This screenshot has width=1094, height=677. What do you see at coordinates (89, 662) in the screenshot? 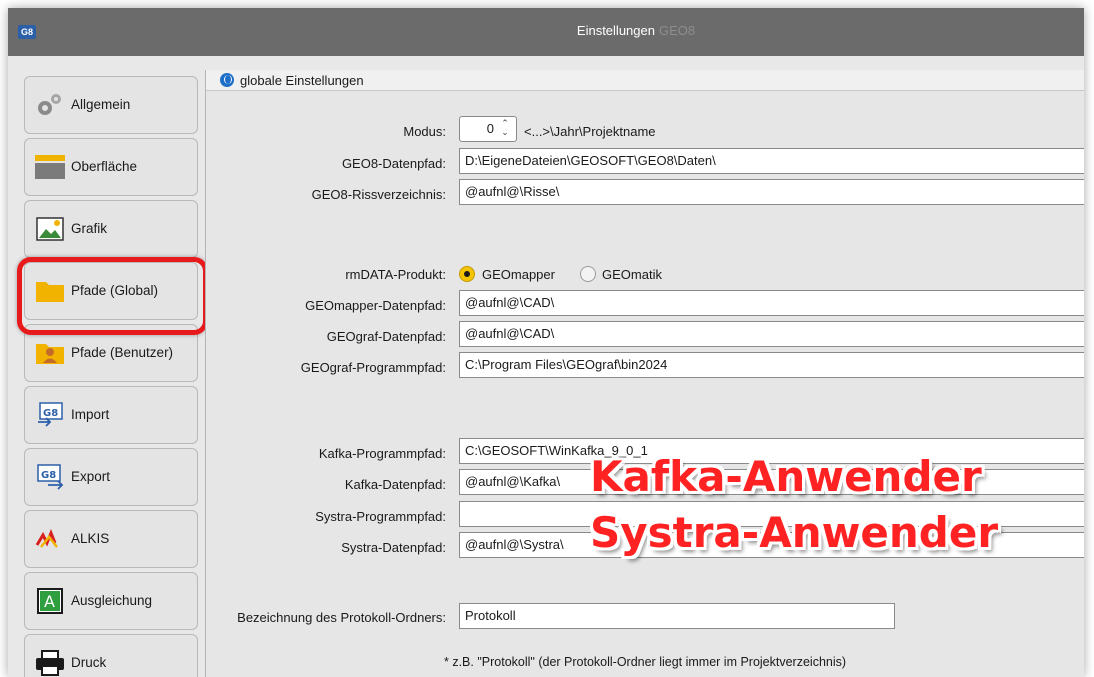
I see `sidebar-item-label: Druck` at bounding box center [89, 662].